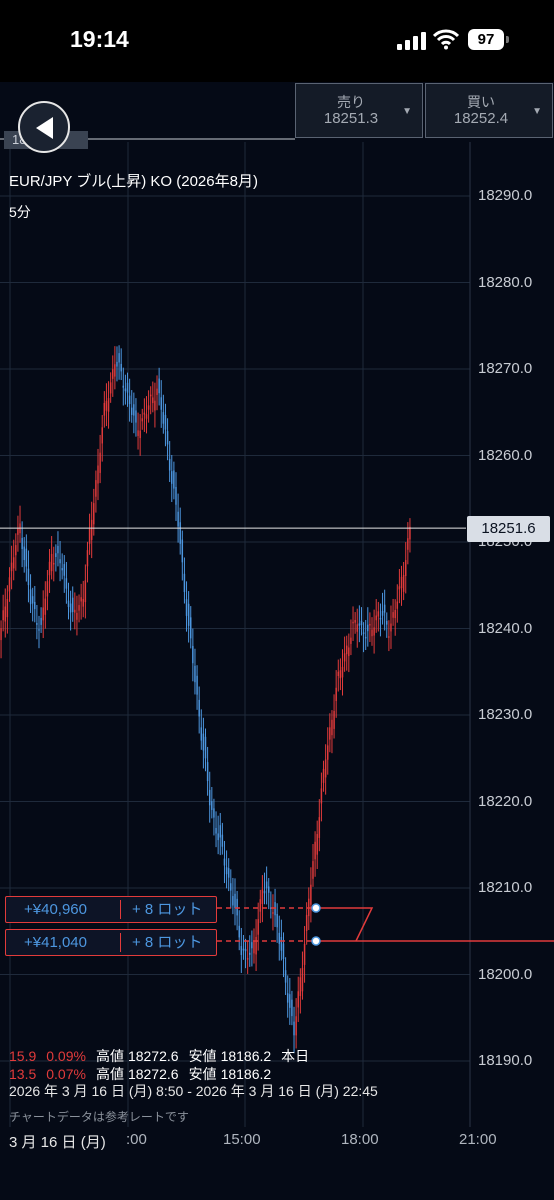 The image size is (554, 1200). What do you see at coordinates (505, 714) in the screenshot?
I see `y-tick-label: 18230.0` at bounding box center [505, 714].